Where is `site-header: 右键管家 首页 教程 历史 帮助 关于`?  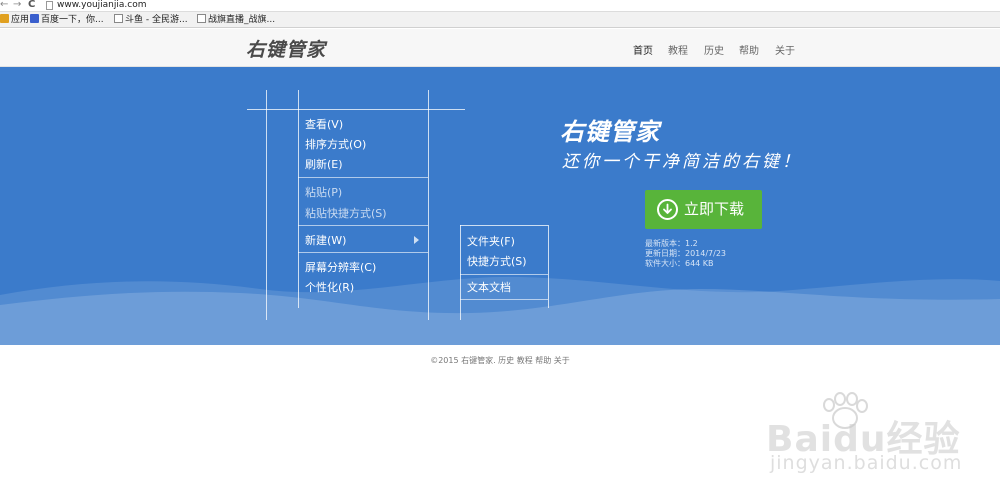
site-header: 右键管家 首页 教程 历史 帮助 关于 is located at coordinates (500, 48).